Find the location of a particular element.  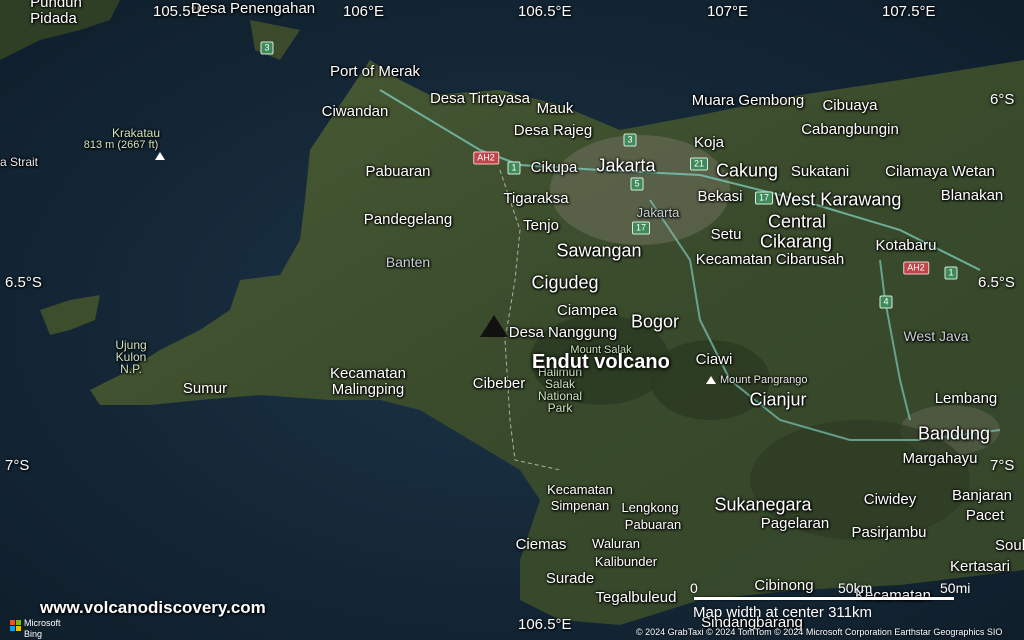

region-banten: Banten is located at coordinates (408, 262).